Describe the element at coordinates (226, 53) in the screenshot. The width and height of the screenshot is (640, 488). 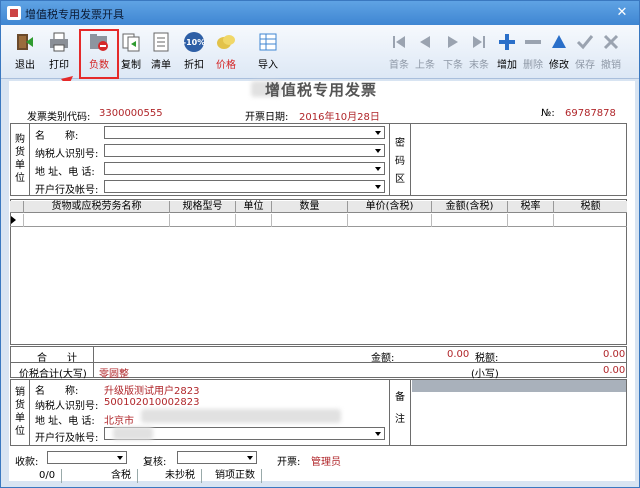
I see `price-button: 价格` at that location.